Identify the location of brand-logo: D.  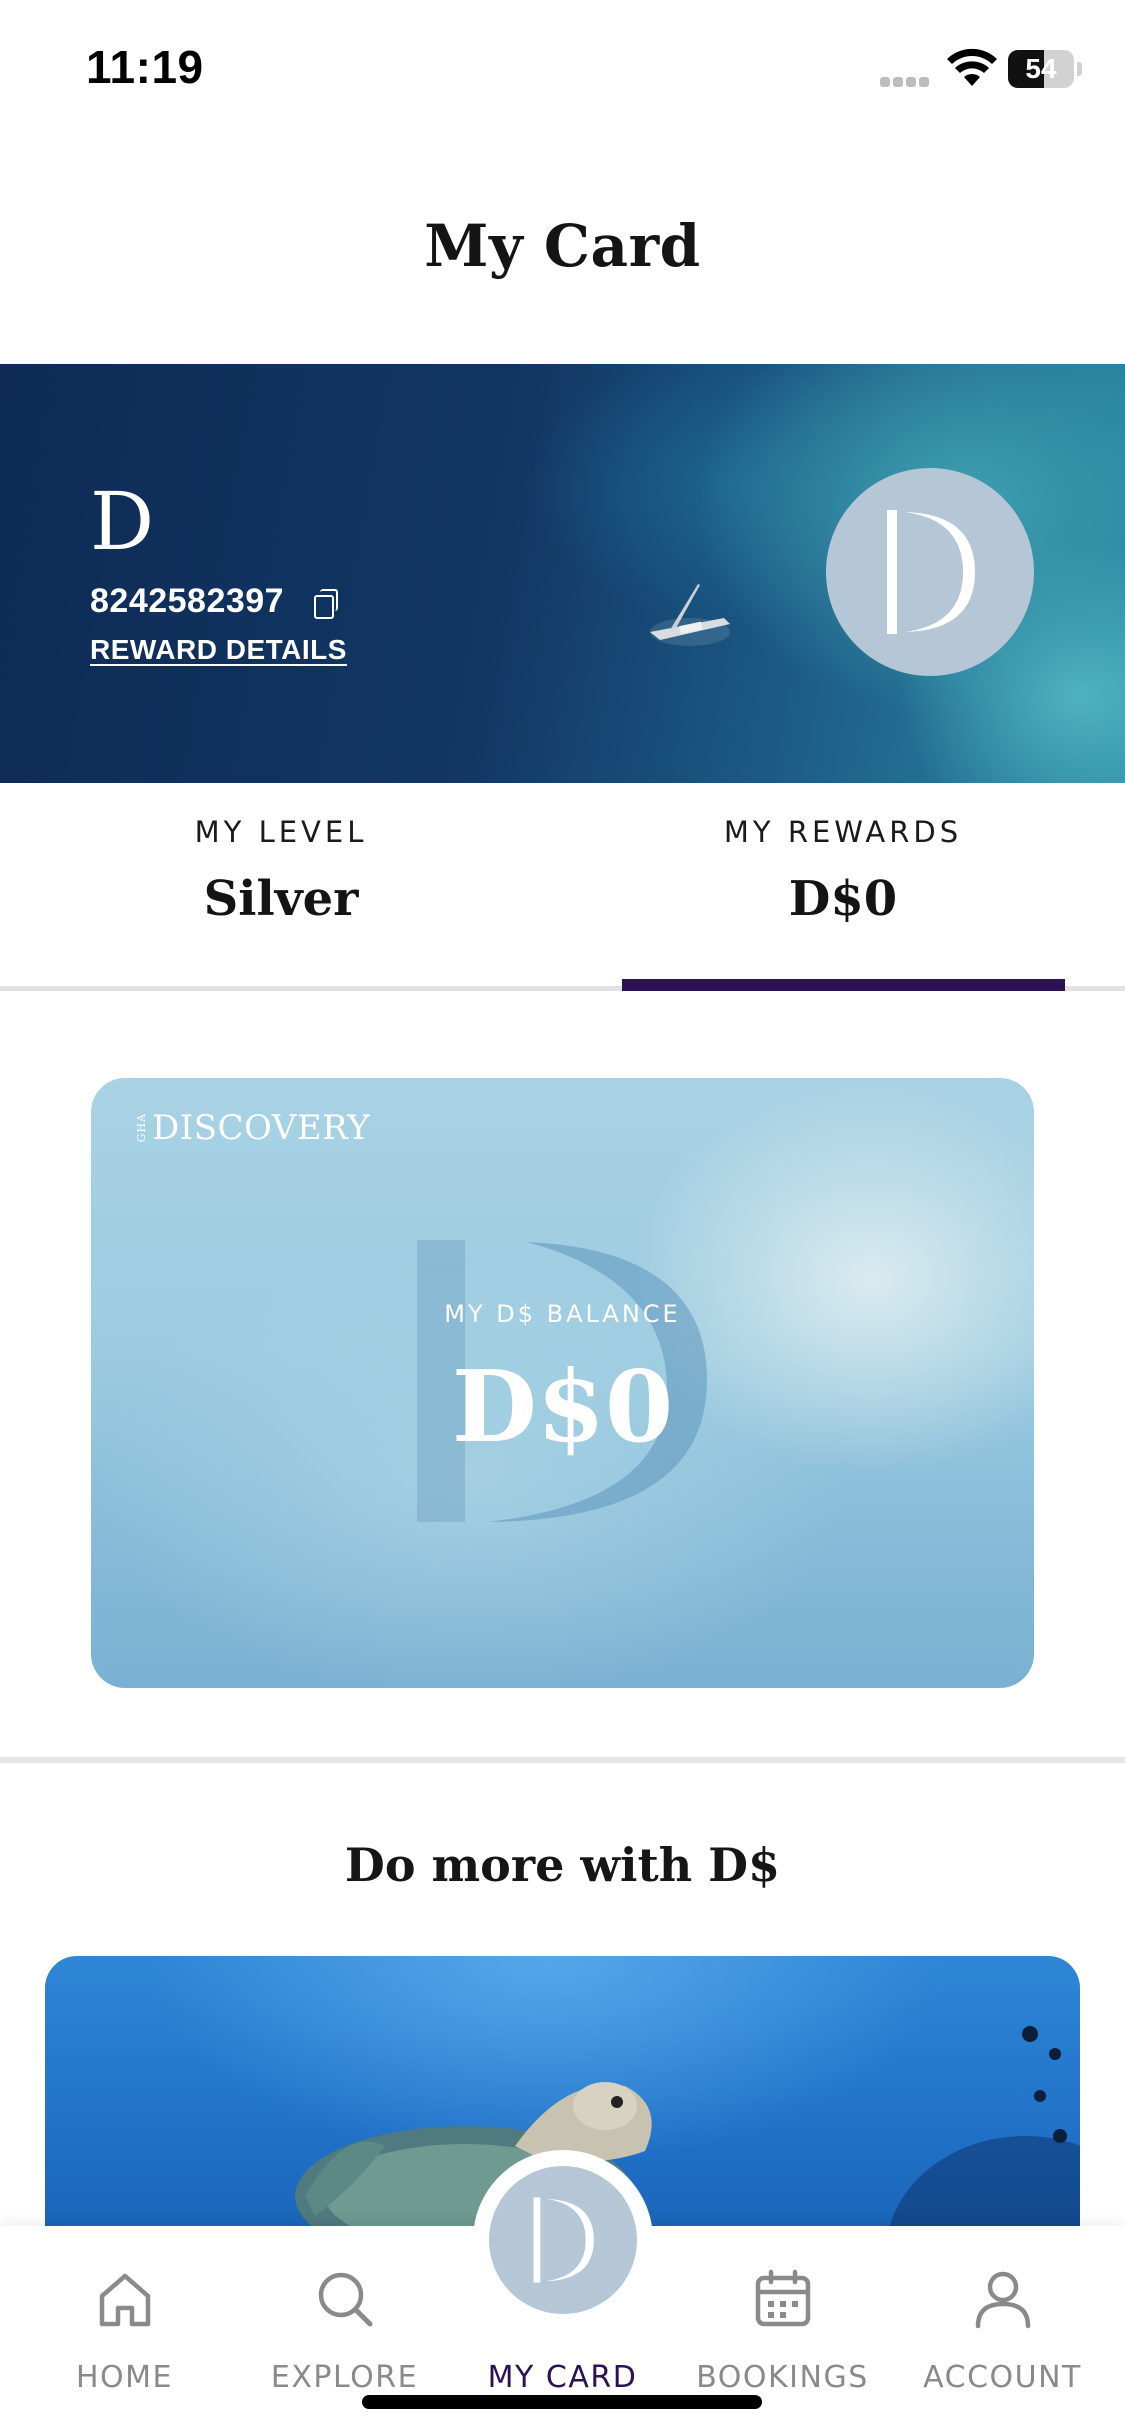
(122, 521).